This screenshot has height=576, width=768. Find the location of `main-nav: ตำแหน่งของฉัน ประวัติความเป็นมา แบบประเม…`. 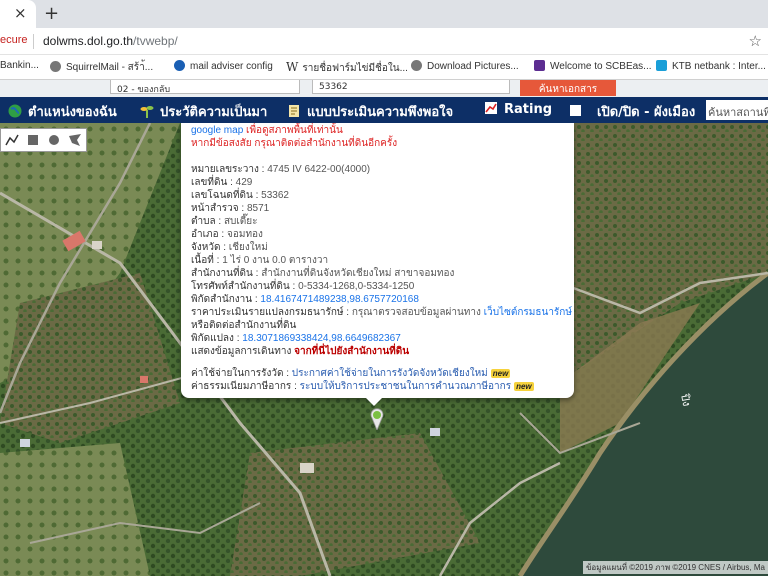

main-nav: ตำแหน่งของฉัน ประวัติความเป็นมา แบบประเม… is located at coordinates (384, 110).